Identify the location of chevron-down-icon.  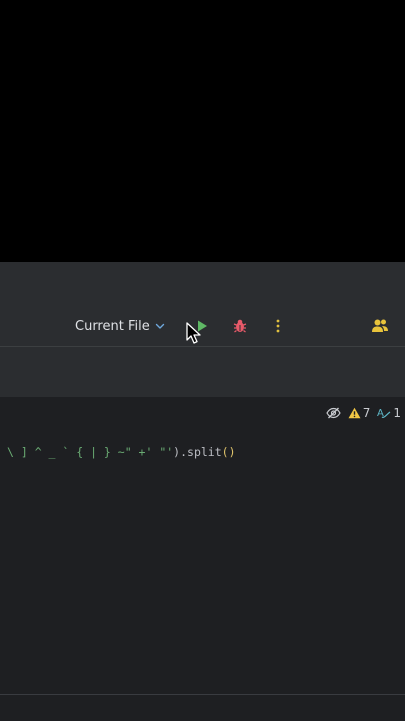
(159, 326).